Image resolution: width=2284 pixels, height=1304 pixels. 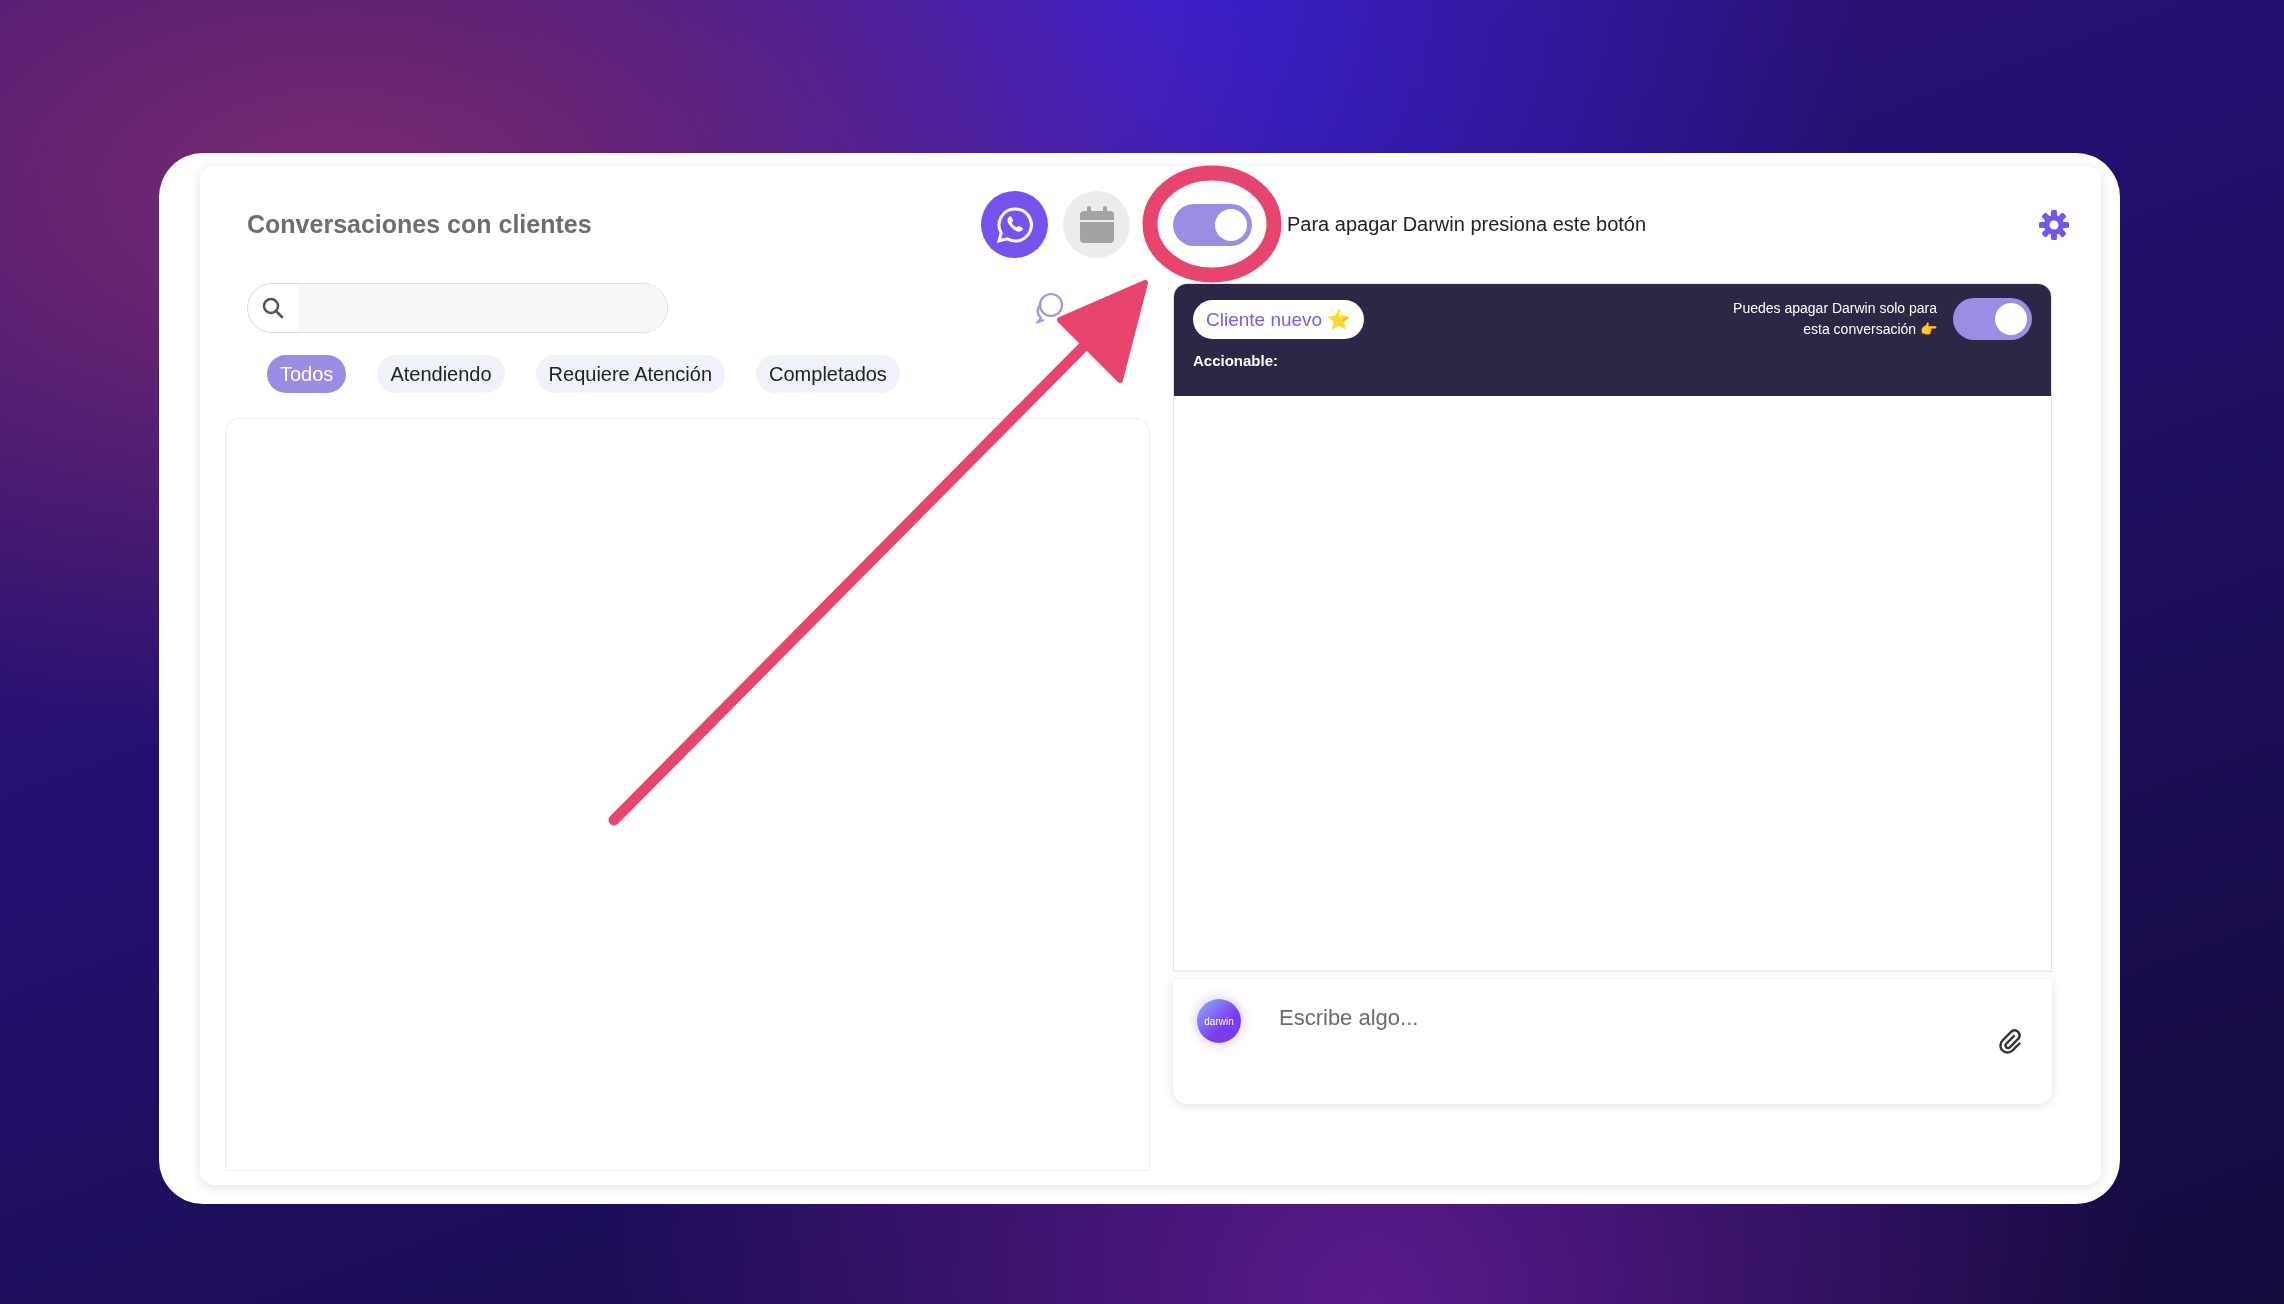 What do you see at coordinates (2010, 1042) in the screenshot?
I see `paperclip-icon` at bounding box center [2010, 1042].